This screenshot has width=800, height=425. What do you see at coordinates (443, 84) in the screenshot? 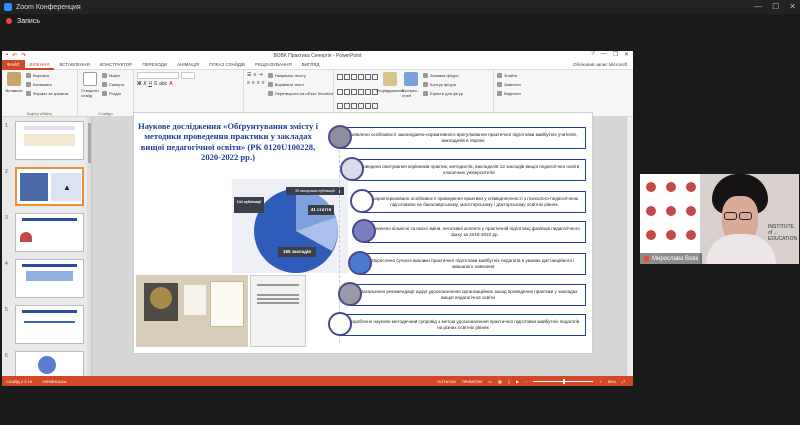
I see `shape-outline-button: Контур фігури` at bounding box center [443, 84].